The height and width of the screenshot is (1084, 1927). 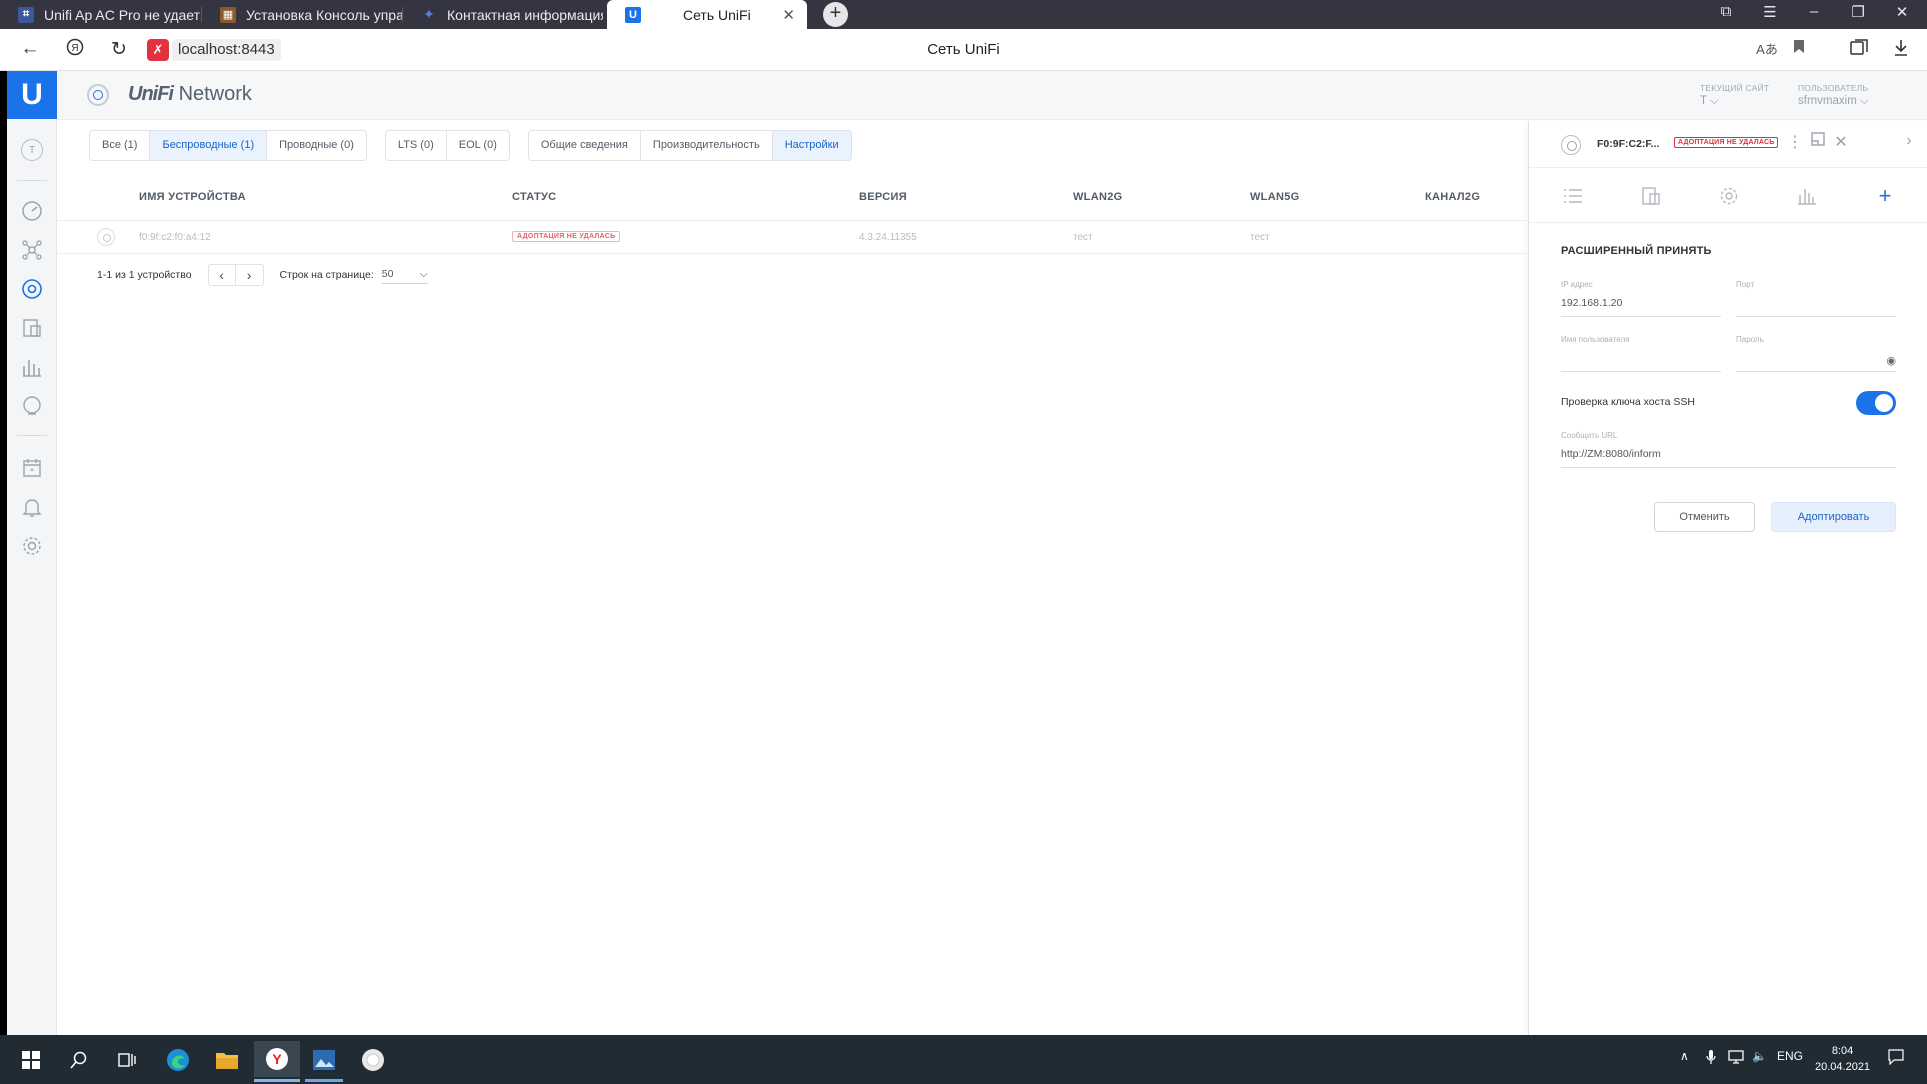 What do you see at coordinates (1684, 1056) in the screenshot?
I see `tray-chevron-up-icon: ∧` at bounding box center [1684, 1056].